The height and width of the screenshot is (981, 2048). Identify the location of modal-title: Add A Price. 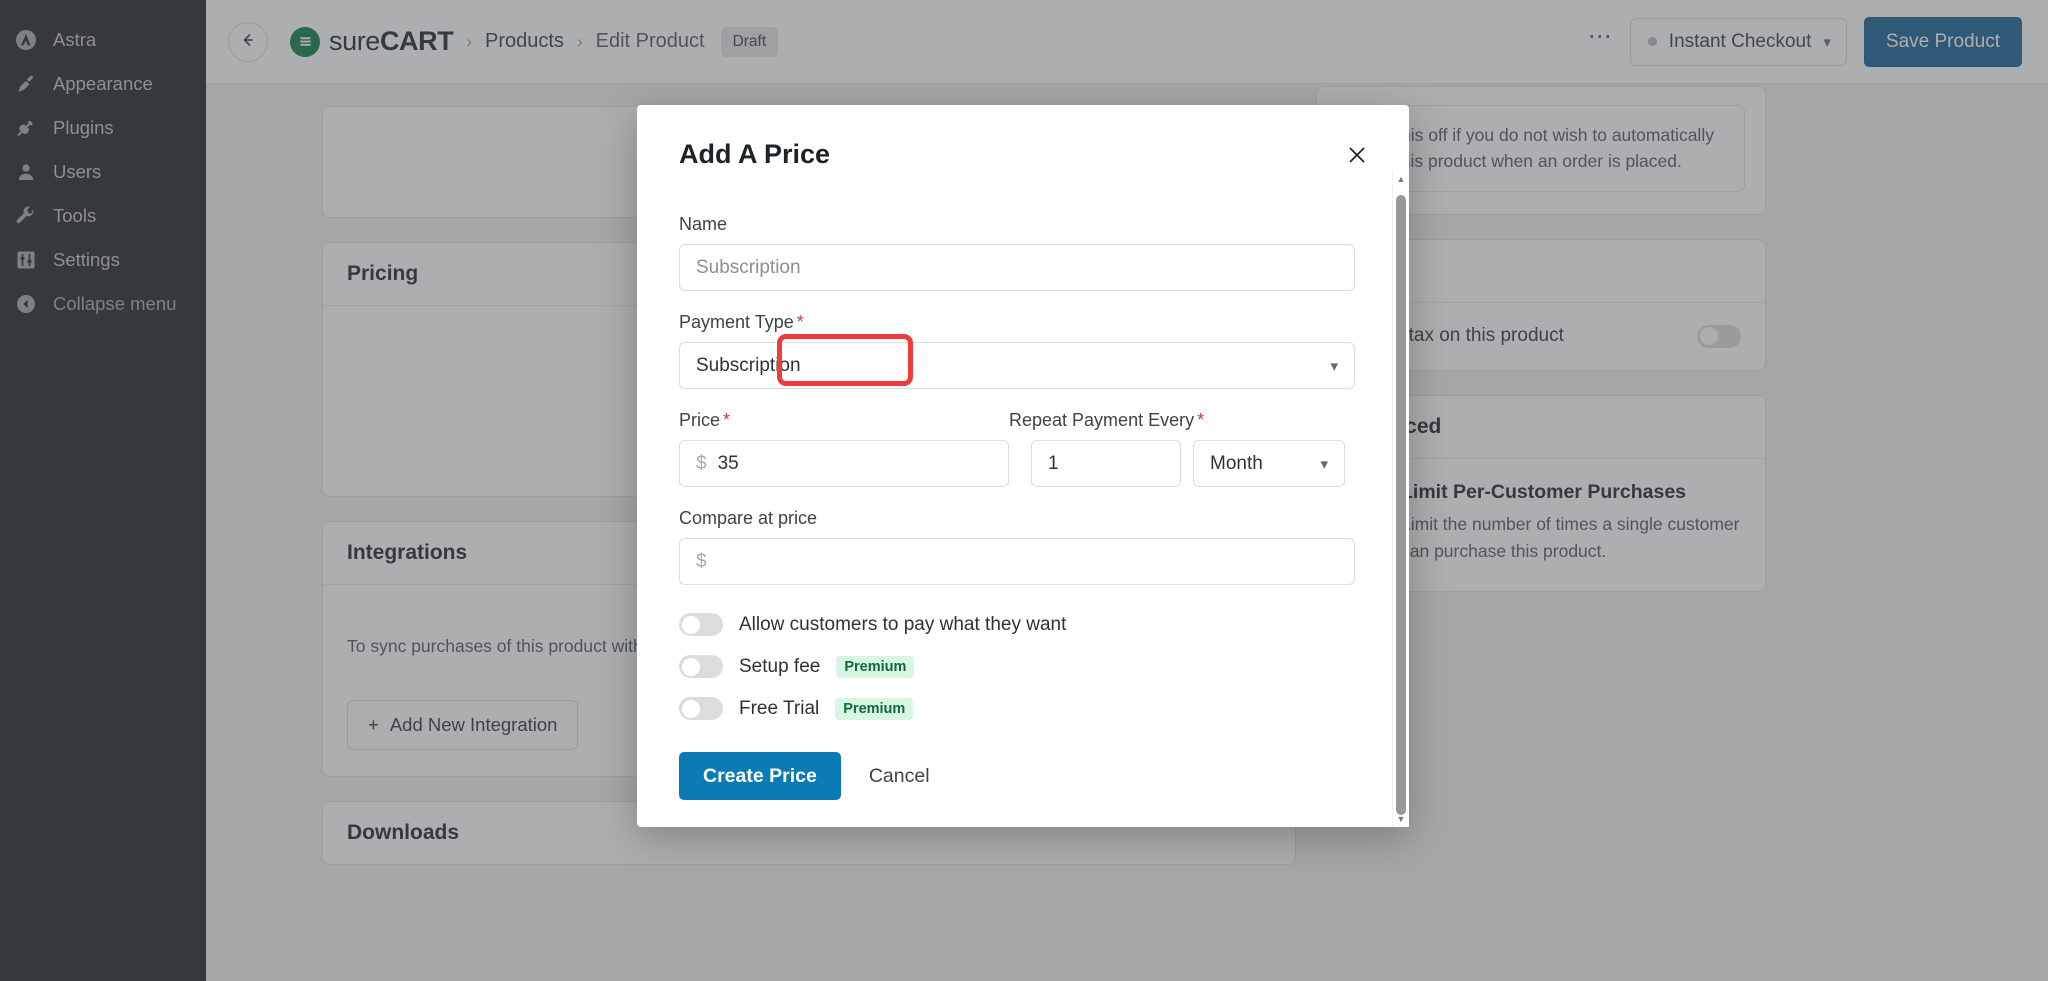
(755, 154).